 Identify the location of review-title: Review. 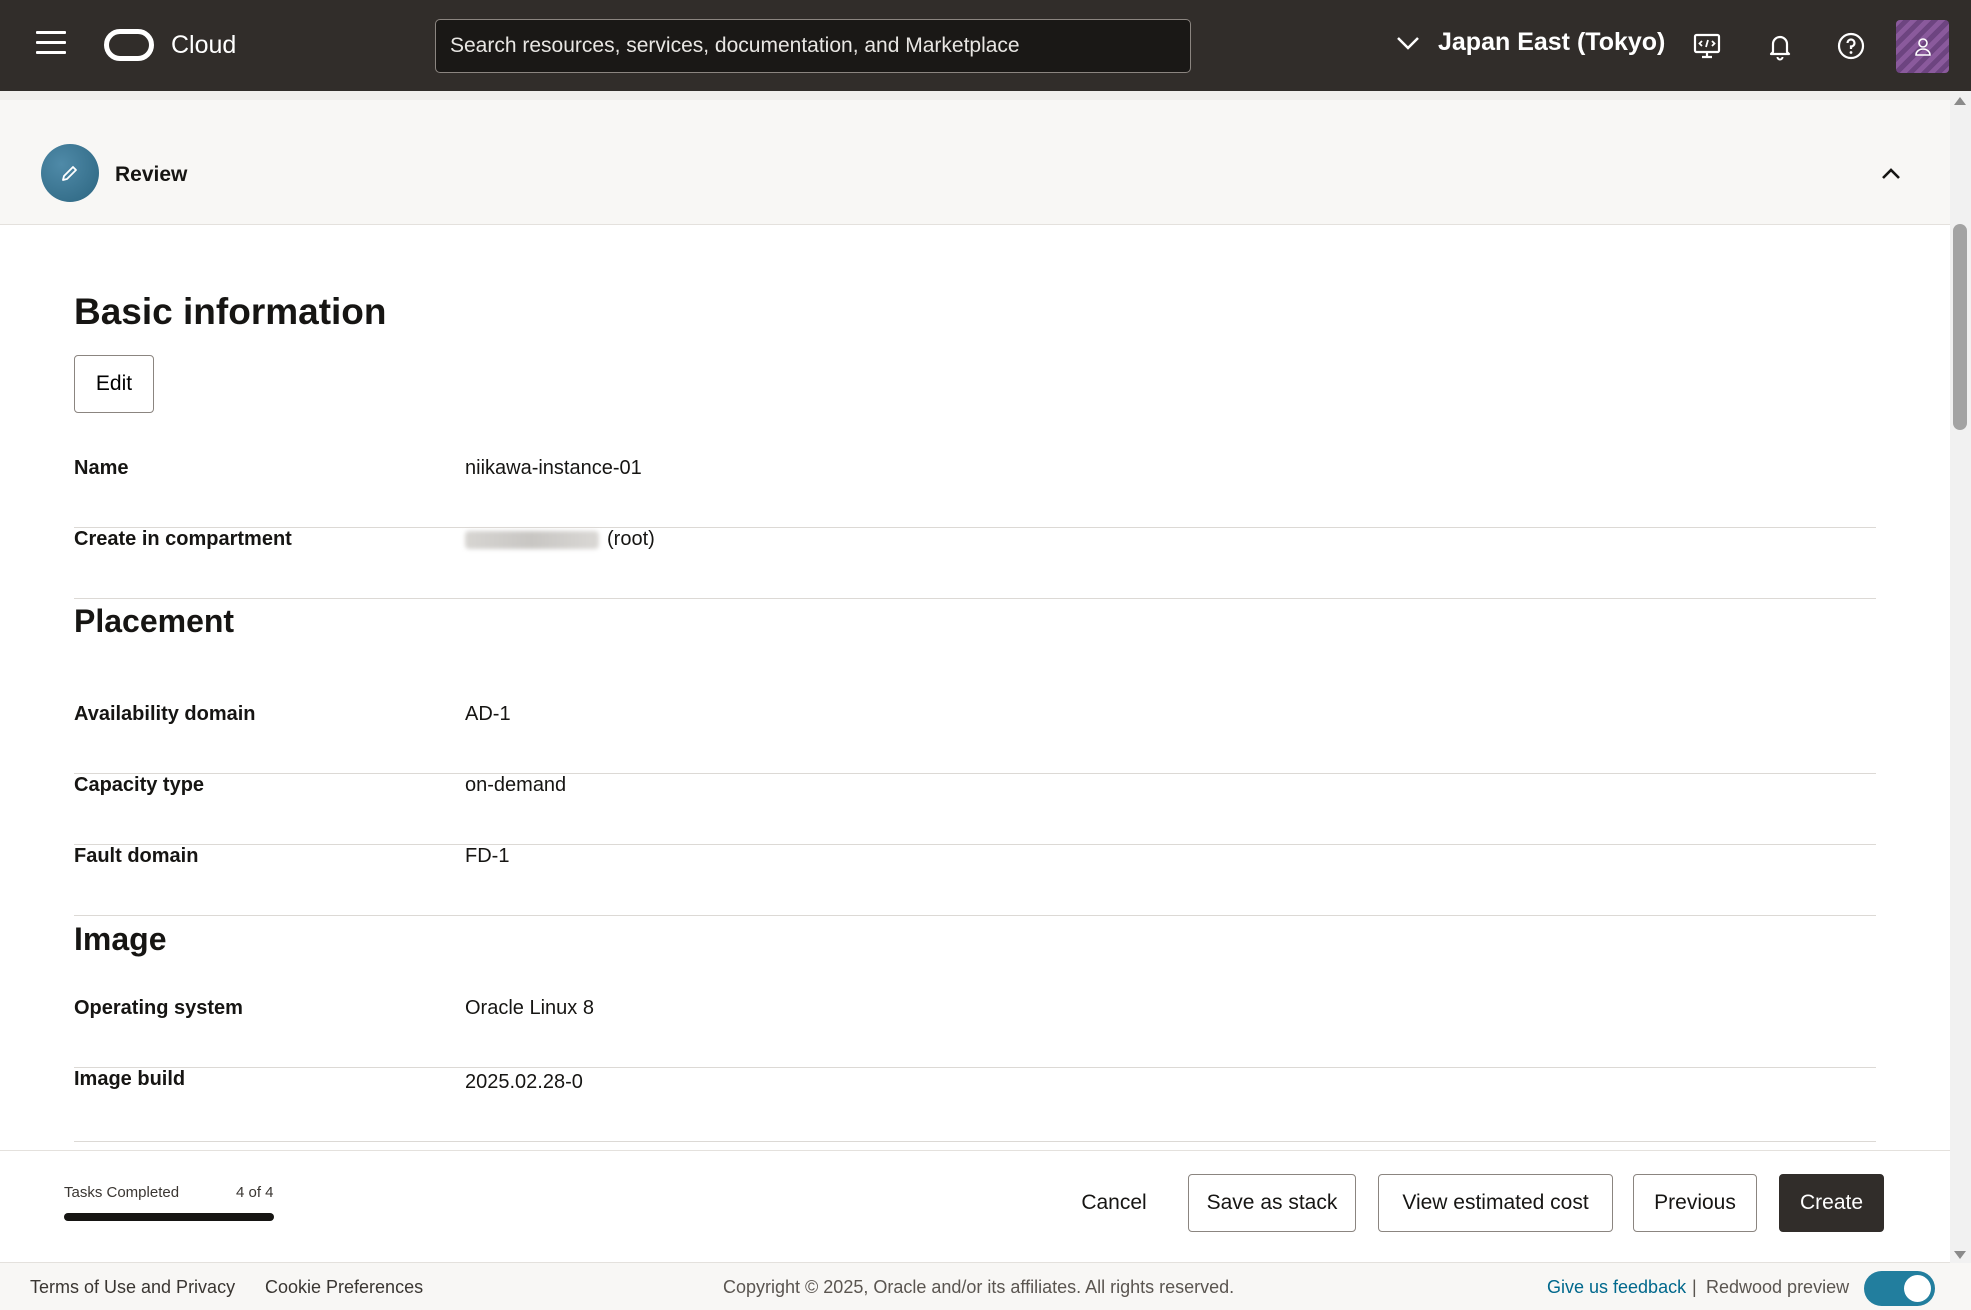
(151, 174).